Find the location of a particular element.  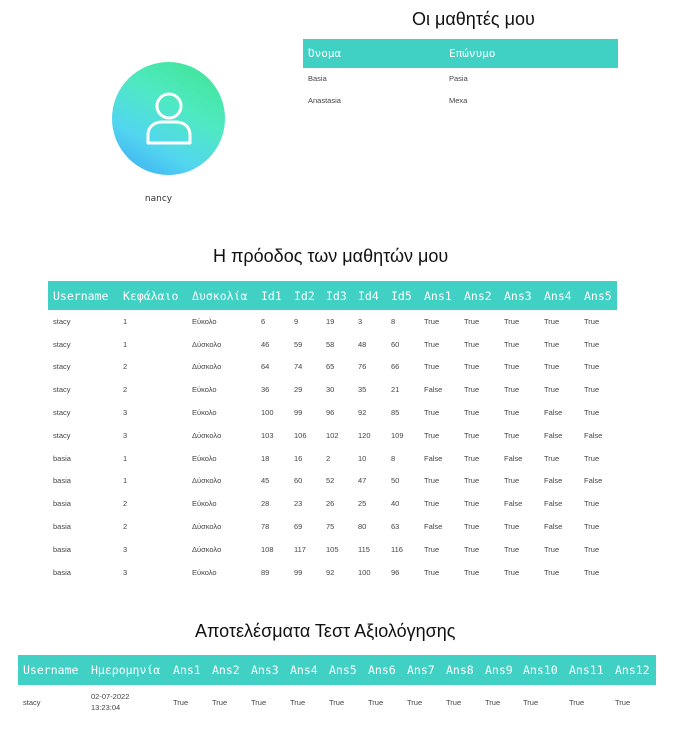

table-cell: 115 is located at coordinates (364, 549).